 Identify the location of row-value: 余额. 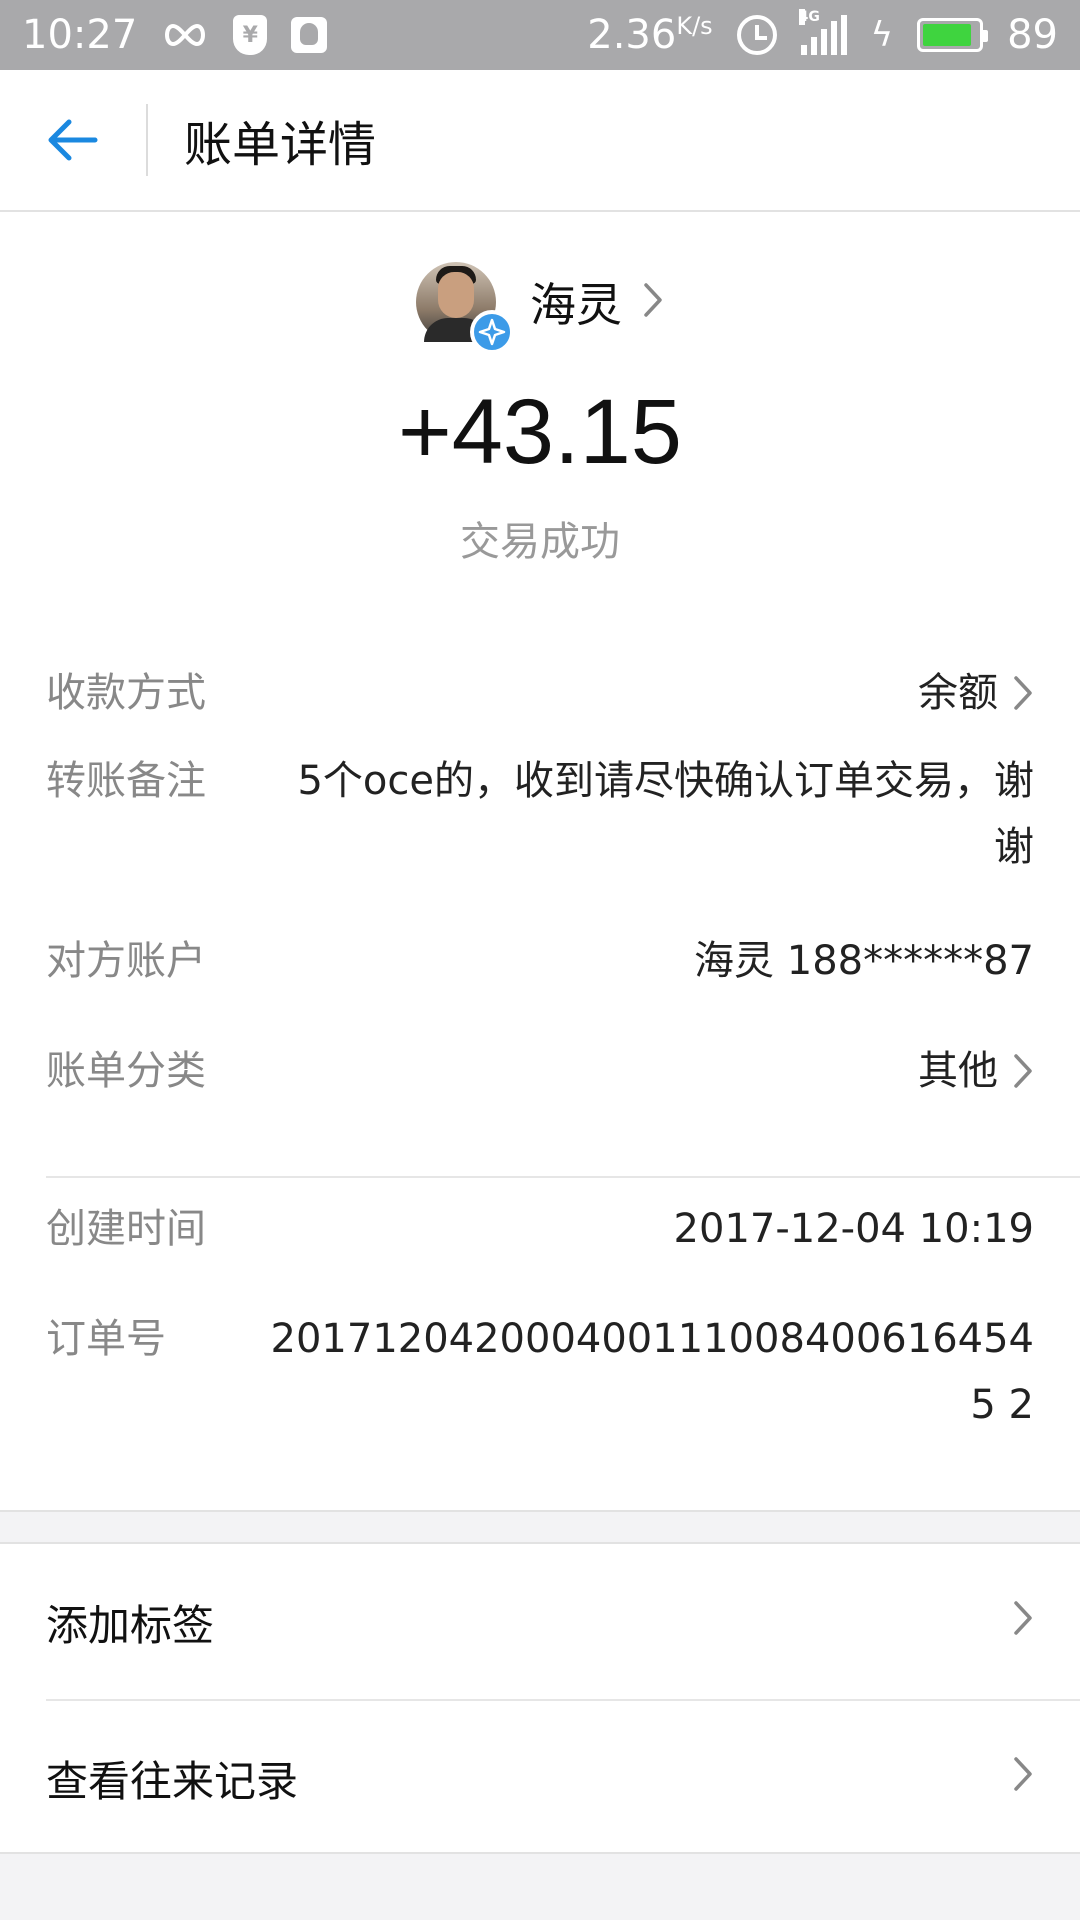
(958, 693).